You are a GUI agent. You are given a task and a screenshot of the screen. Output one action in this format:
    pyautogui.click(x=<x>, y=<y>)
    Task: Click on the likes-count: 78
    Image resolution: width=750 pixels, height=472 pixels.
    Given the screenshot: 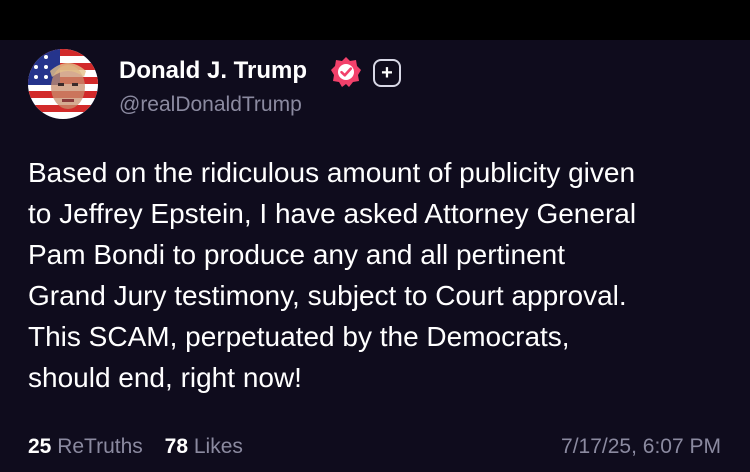 What is the action you would take?
    pyautogui.click(x=176, y=446)
    